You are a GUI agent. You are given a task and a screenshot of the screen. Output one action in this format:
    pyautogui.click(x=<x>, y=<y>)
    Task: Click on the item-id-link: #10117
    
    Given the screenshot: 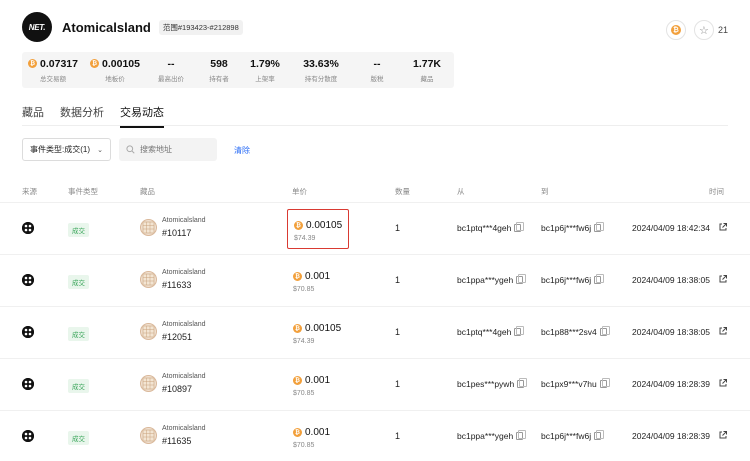 What is the action you would take?
    pyautogui.click(x=176, y=233)
    